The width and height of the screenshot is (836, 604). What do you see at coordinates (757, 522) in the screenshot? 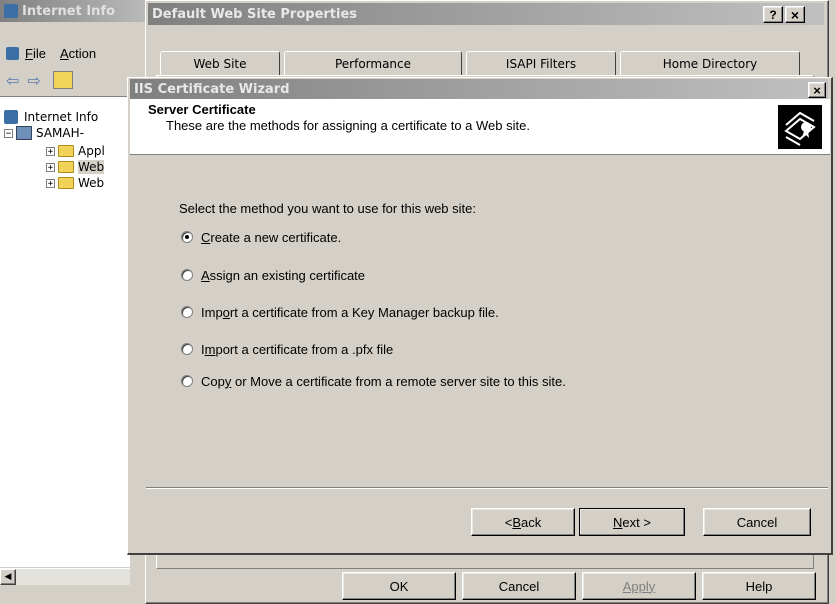
I see `wizard-cancel-button: Cancel` at bounding box center [757, 522].